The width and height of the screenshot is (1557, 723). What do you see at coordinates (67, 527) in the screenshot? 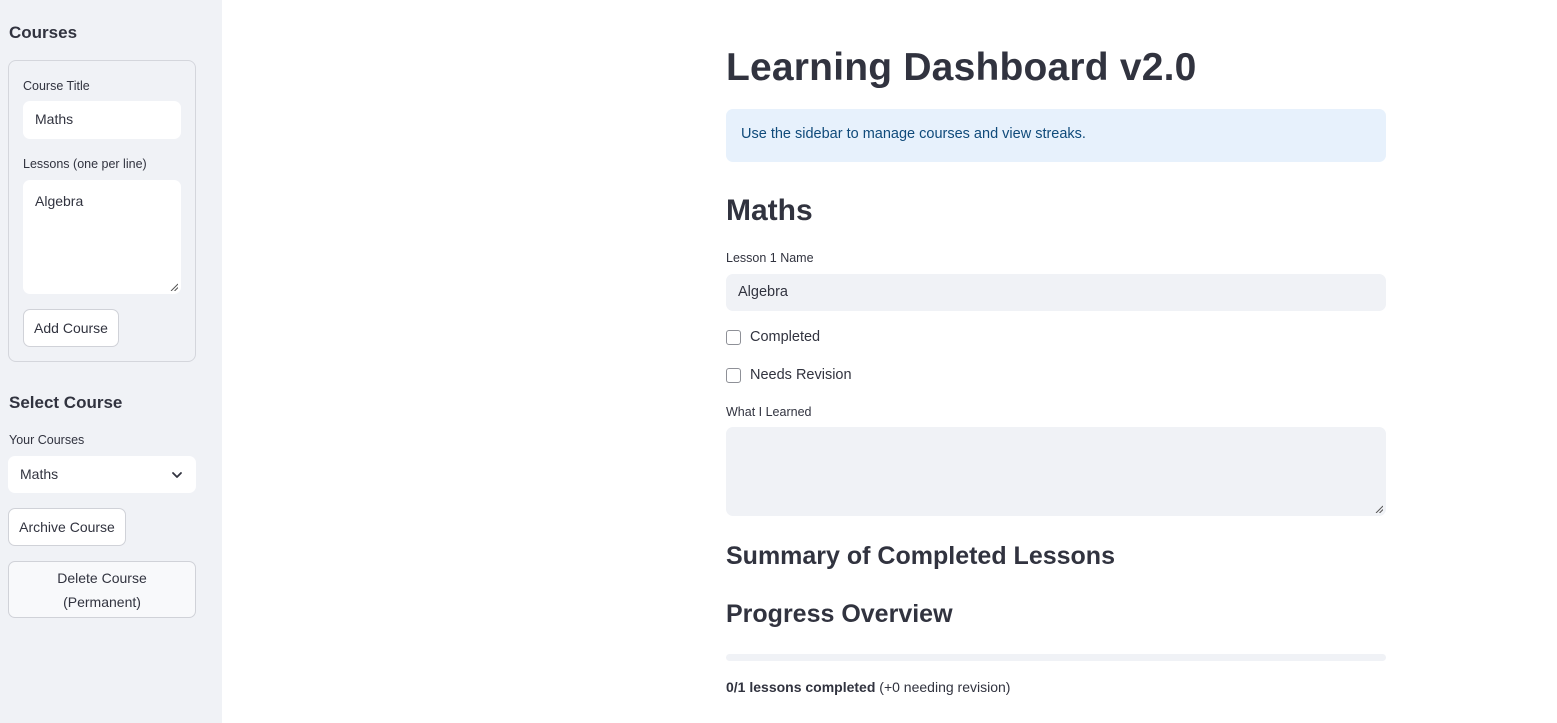
I see `archive-course-button: Archive Course` at bounding box center [67, 527].